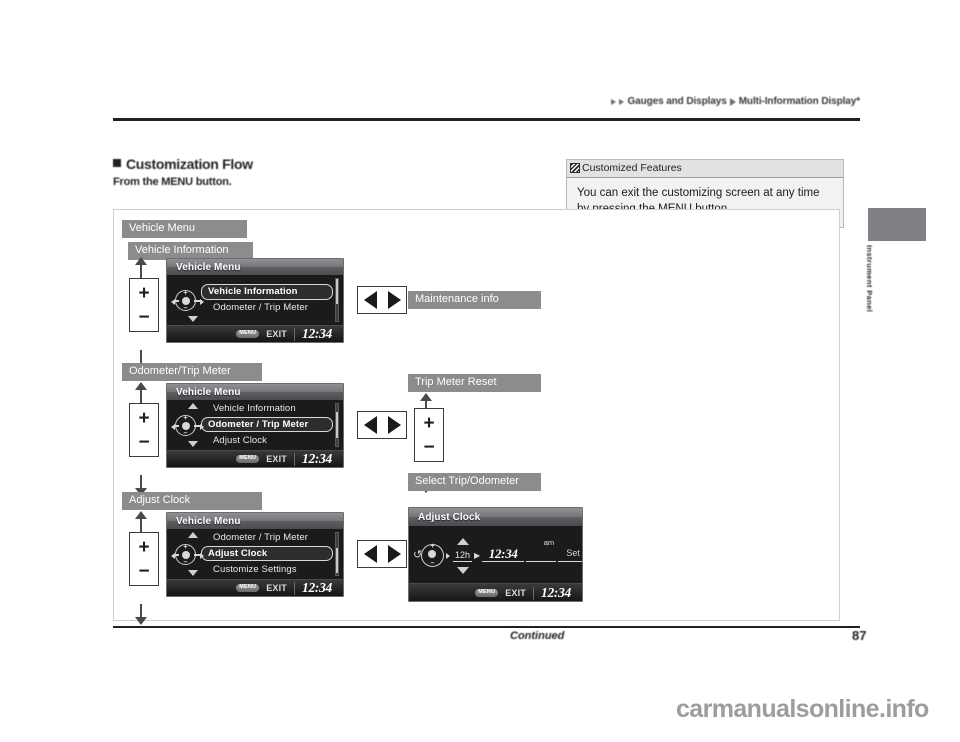 The image size is (960, 742). Describe the element at coordinates (732, 101) in the screenshot. I see `breadcrumb-separator-icon` at that location.